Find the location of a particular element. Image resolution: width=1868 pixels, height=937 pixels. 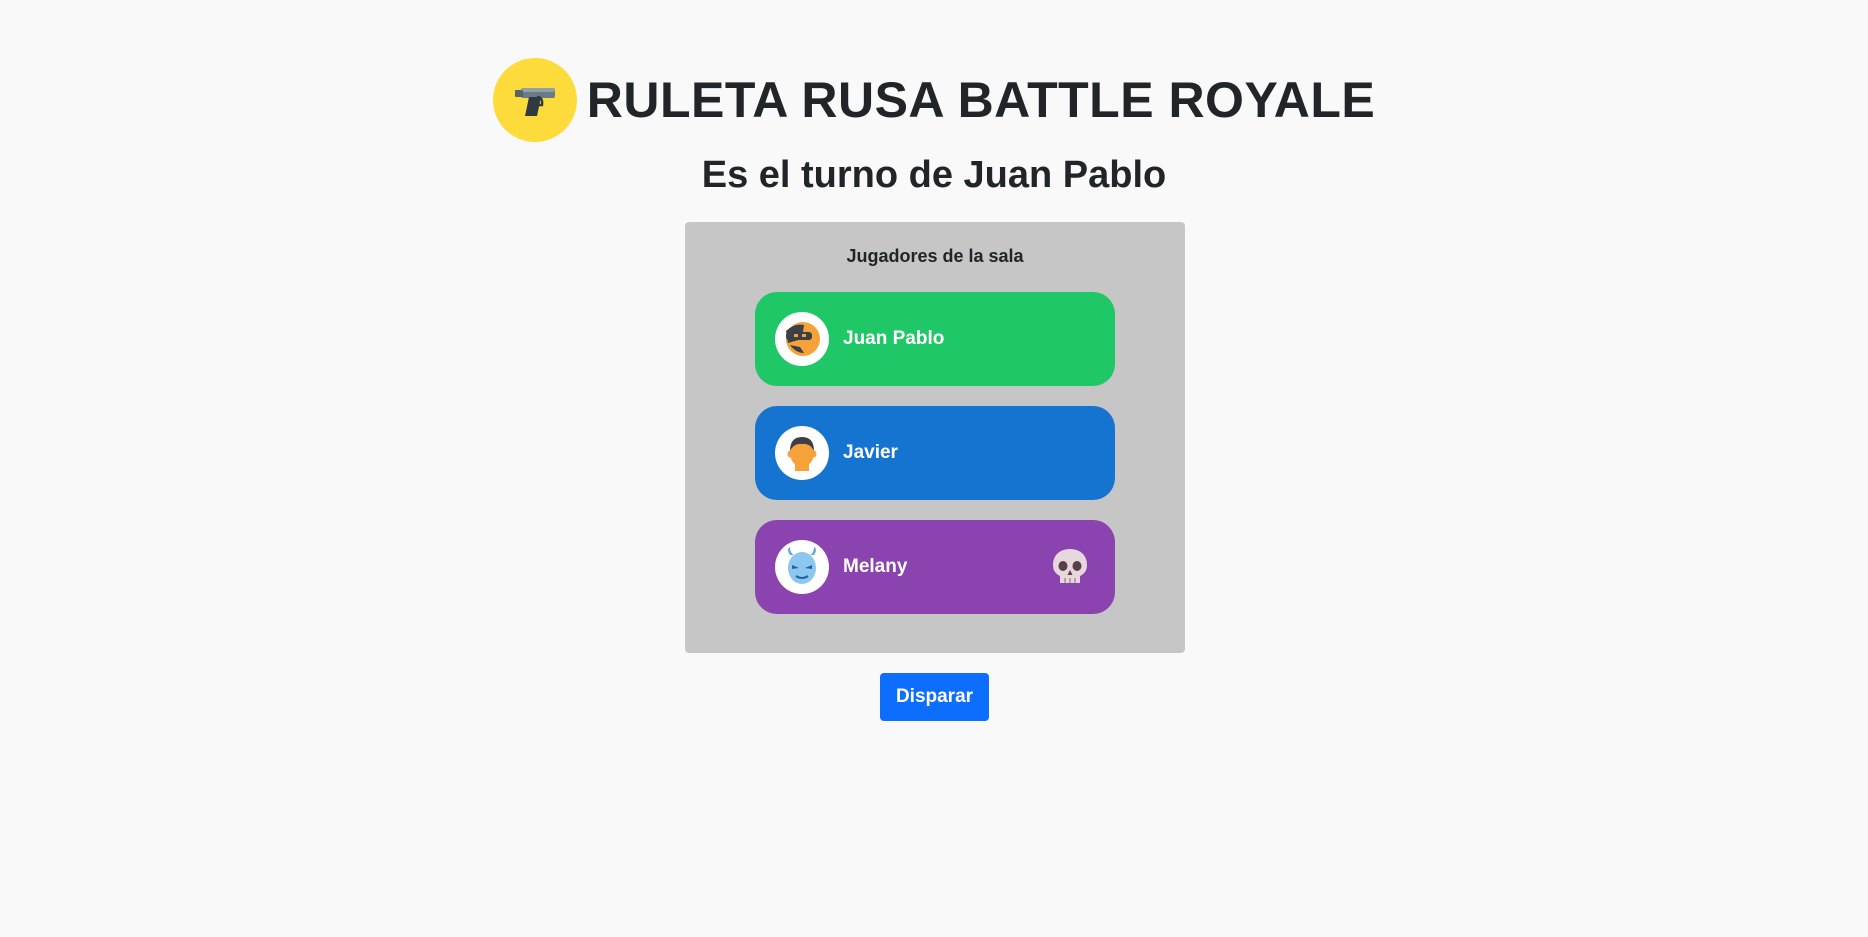

pistol-icon is located at coordinates (534, 100).